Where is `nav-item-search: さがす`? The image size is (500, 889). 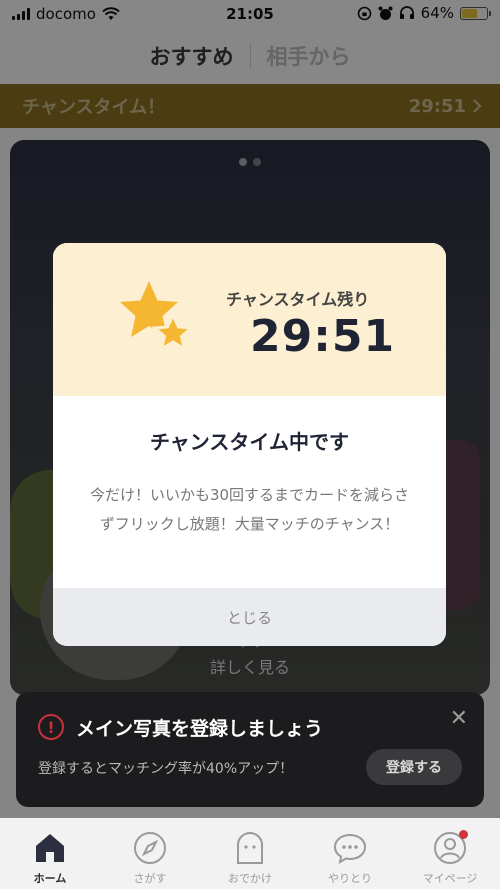 nav-item-search: さがす is located at coordinates (150, 853).